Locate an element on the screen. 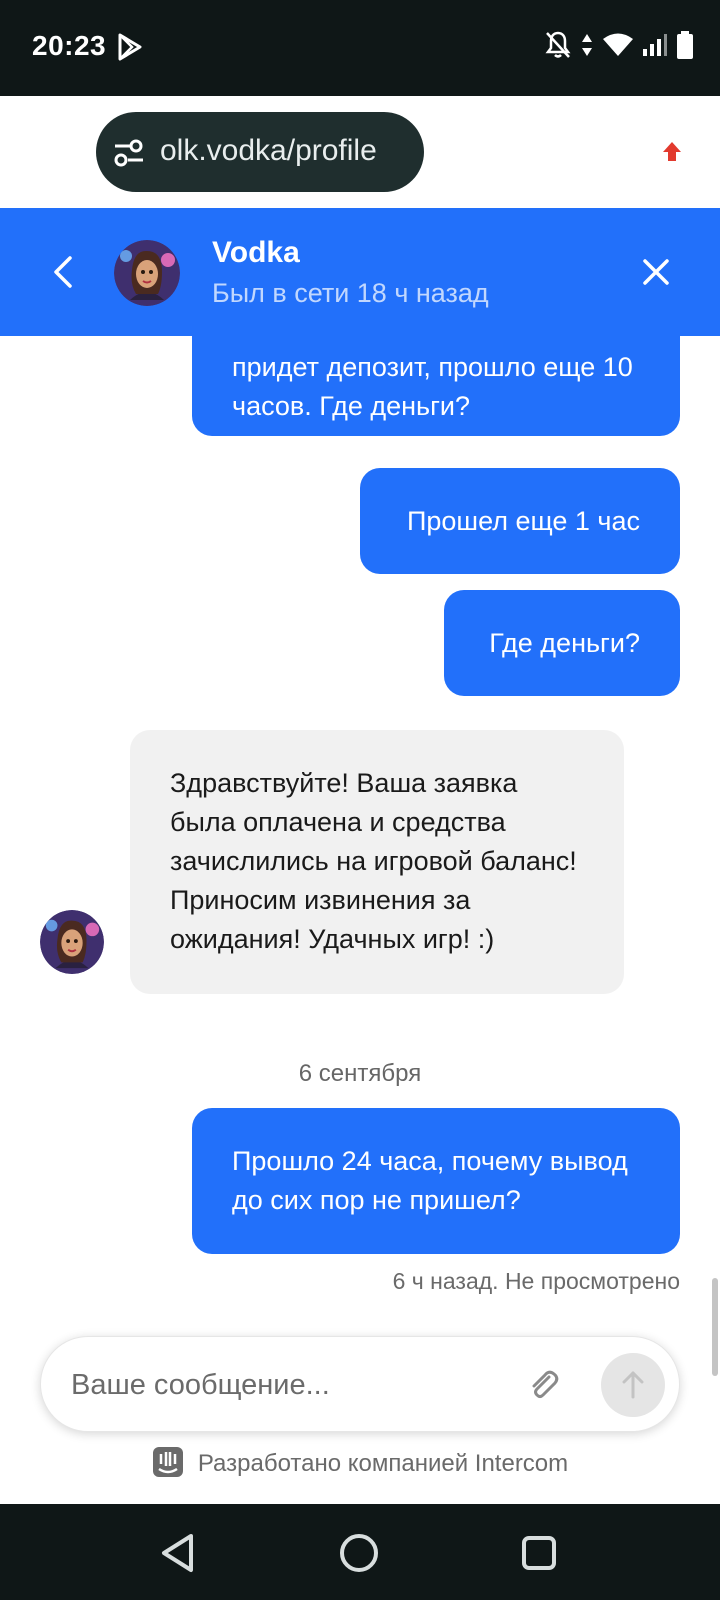 The height and width of the screenshot is (1600, 720). nav-home-icon is located at coordinates (359, 1553).